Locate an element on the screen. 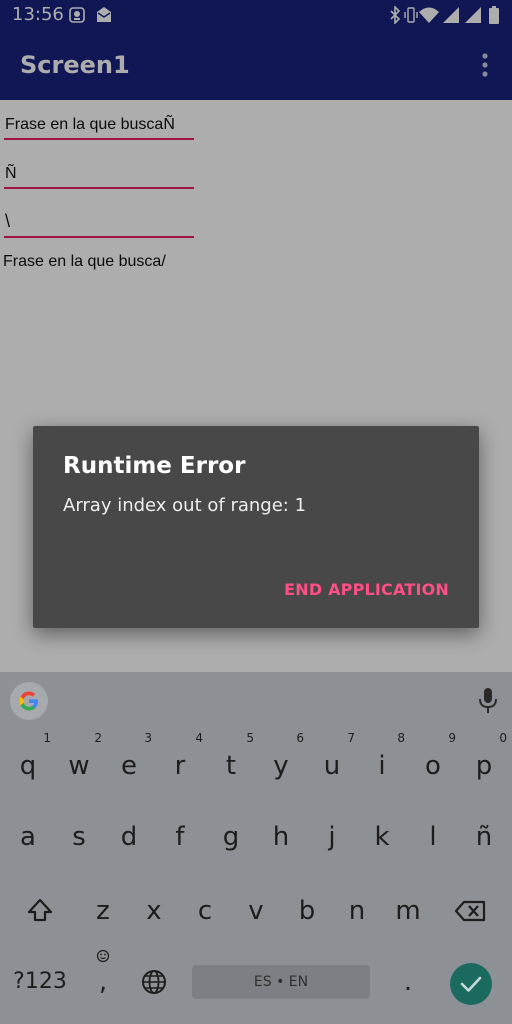  comma-key: , is located at coordinates (103, 978).